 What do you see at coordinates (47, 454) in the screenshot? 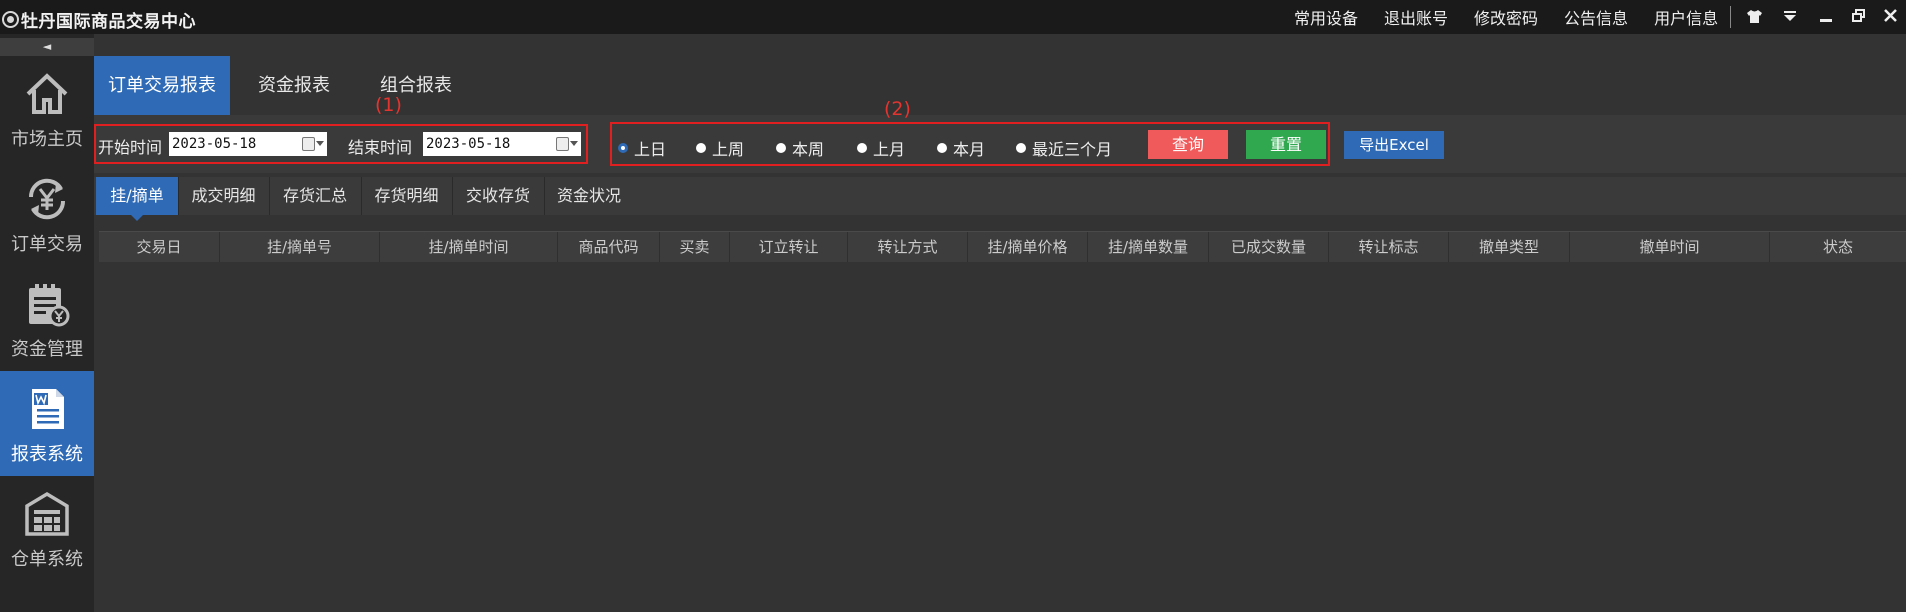
I see `sidebar-item-label: 报表系统` at bounding box center [47, 454].